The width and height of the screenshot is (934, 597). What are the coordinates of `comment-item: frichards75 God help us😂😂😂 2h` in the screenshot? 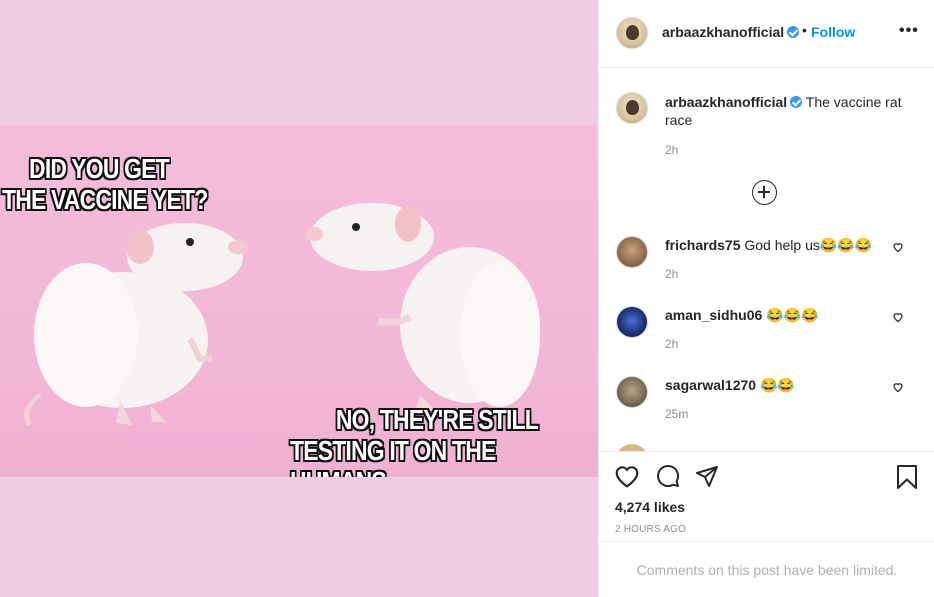 It's located at (766, 266).